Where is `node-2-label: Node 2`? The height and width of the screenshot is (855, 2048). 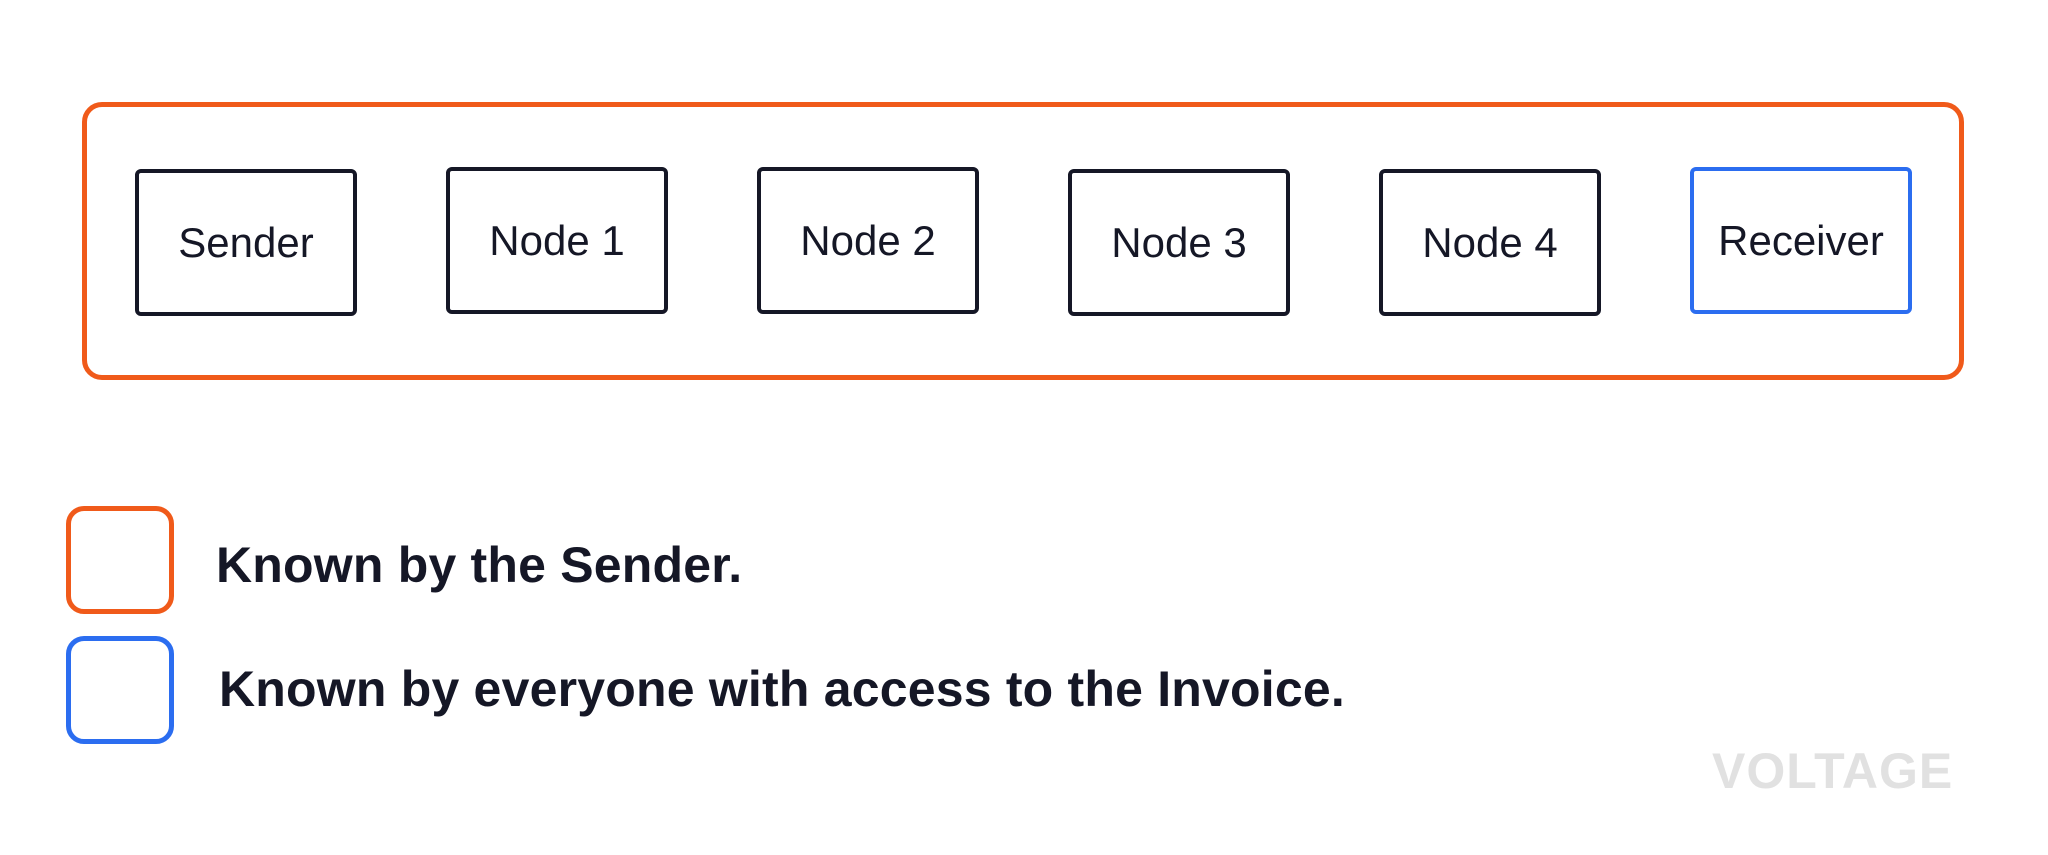
node-2-label: Node 2 is located at coordinates (868, 240).